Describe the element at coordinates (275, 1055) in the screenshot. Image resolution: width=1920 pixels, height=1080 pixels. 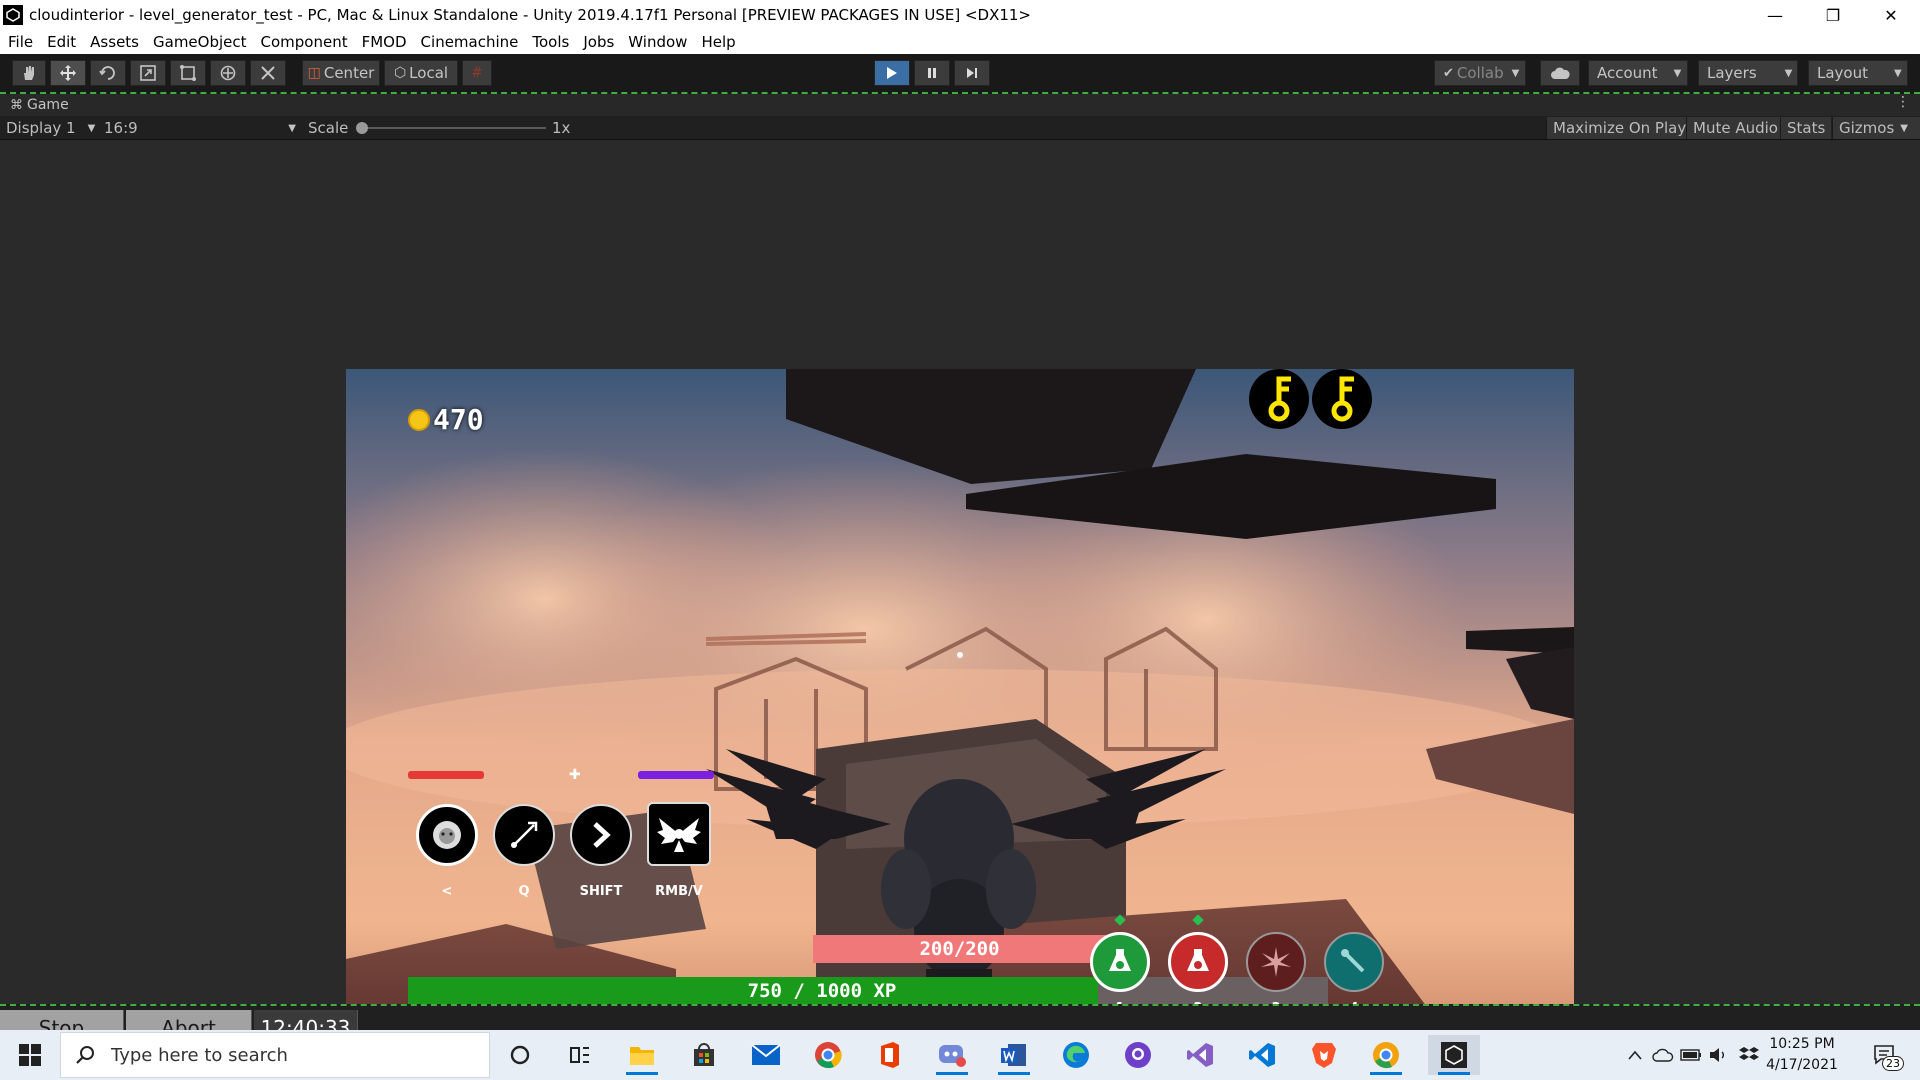
I see `taskbar-search: Type here to search` at that location.